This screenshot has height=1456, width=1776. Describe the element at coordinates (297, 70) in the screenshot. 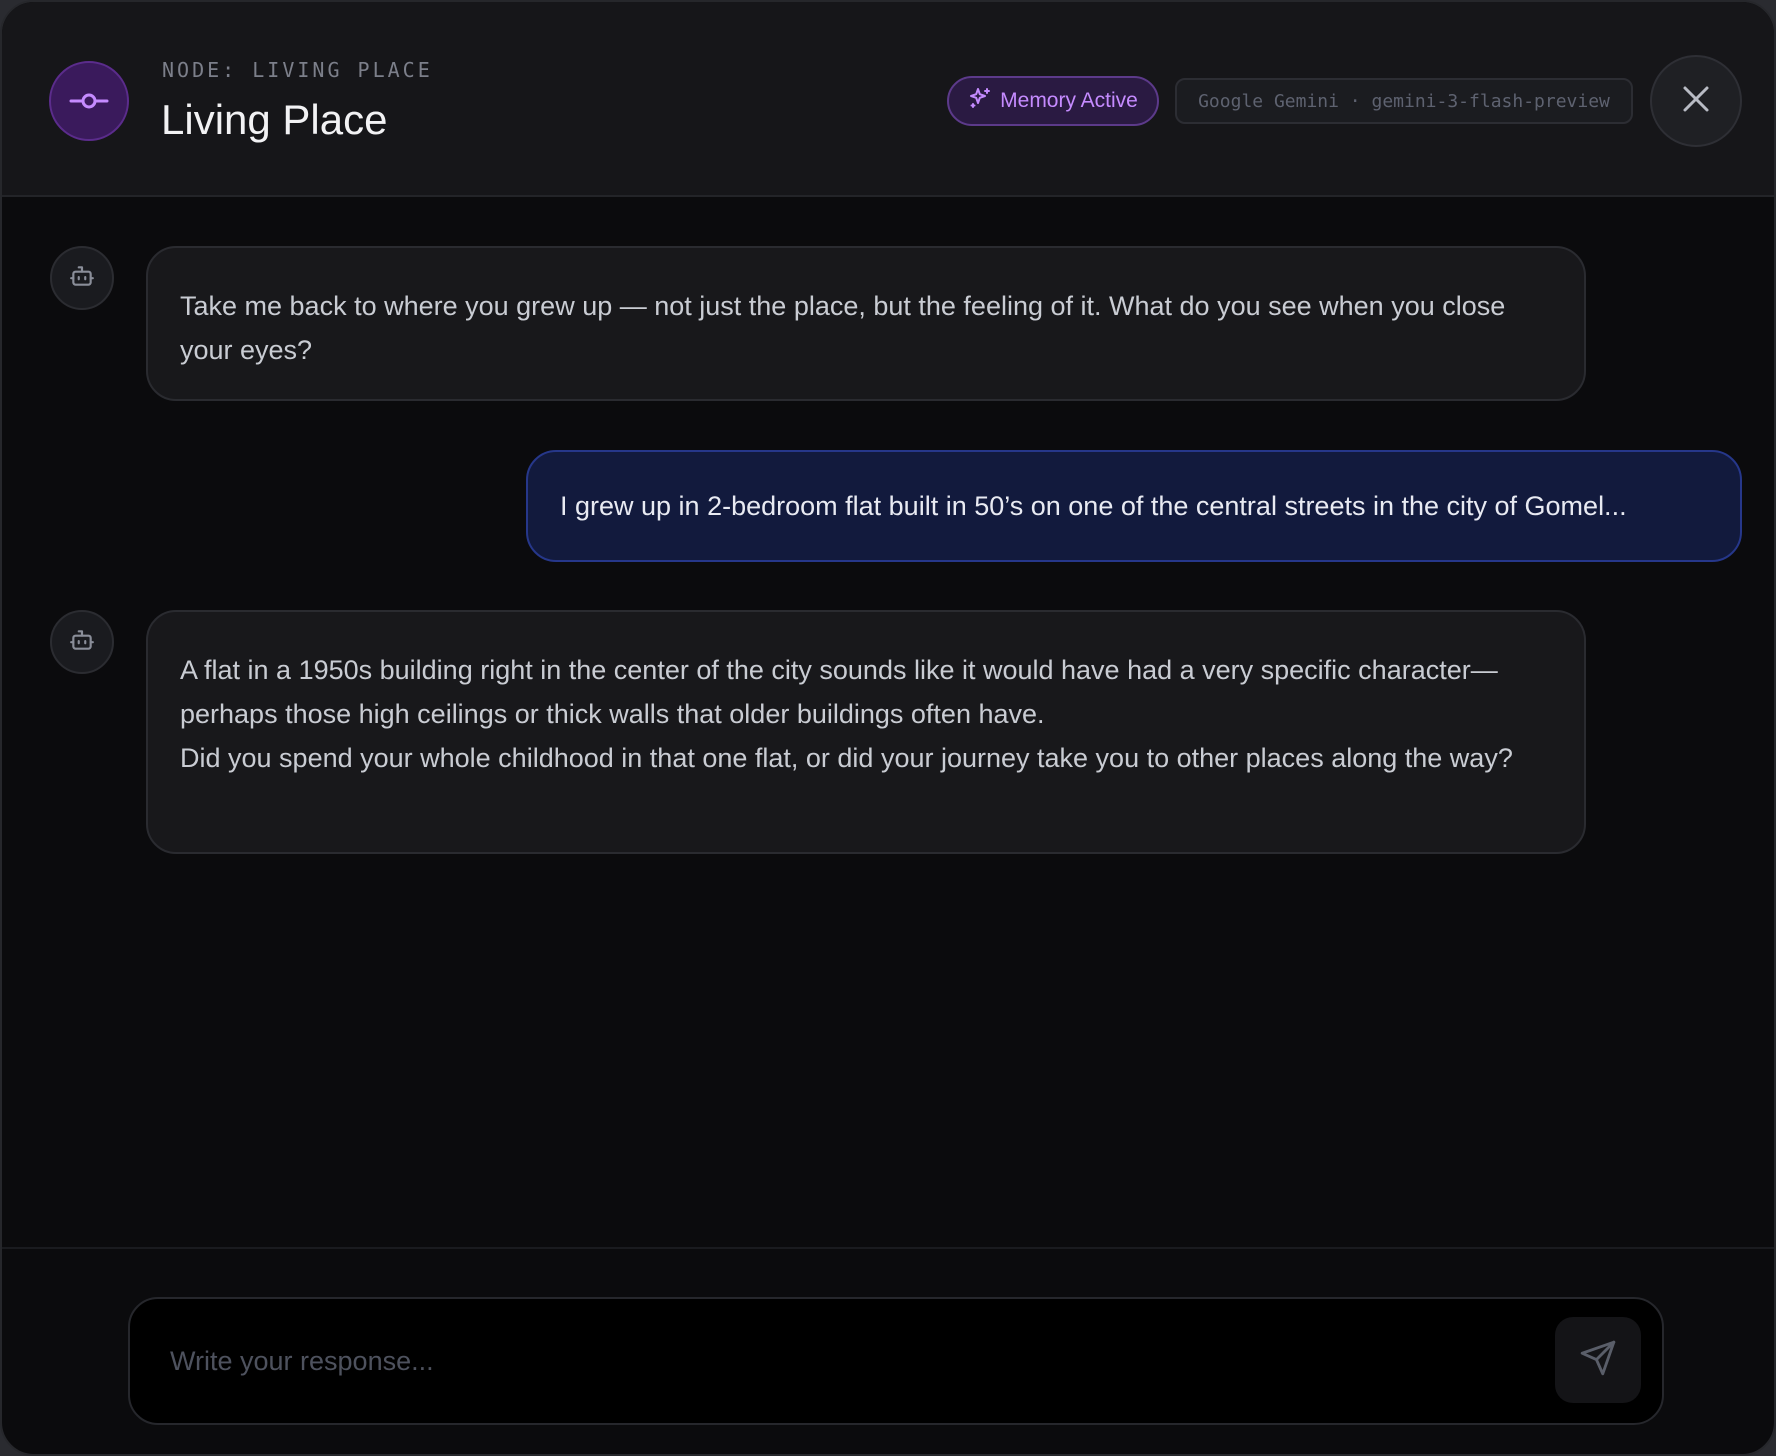

I see `node-kicker: NODE: LIVING PLACE` at that location.